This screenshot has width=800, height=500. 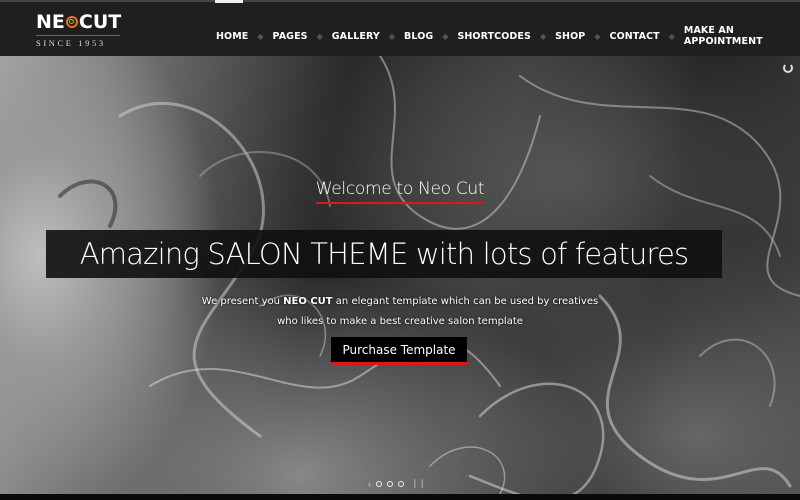 What do you see at coordinates (635, 36) in the screenshot?
I see `nav-contact: CONTACT` at bounding box center [635, 36].